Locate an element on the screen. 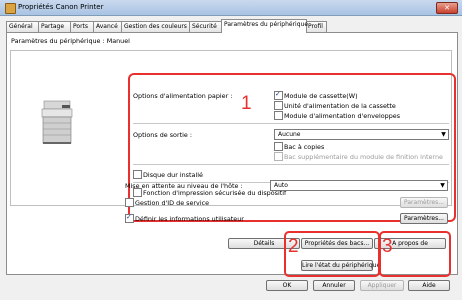  tab-ports: Ports is located at coordinates (82, 26).